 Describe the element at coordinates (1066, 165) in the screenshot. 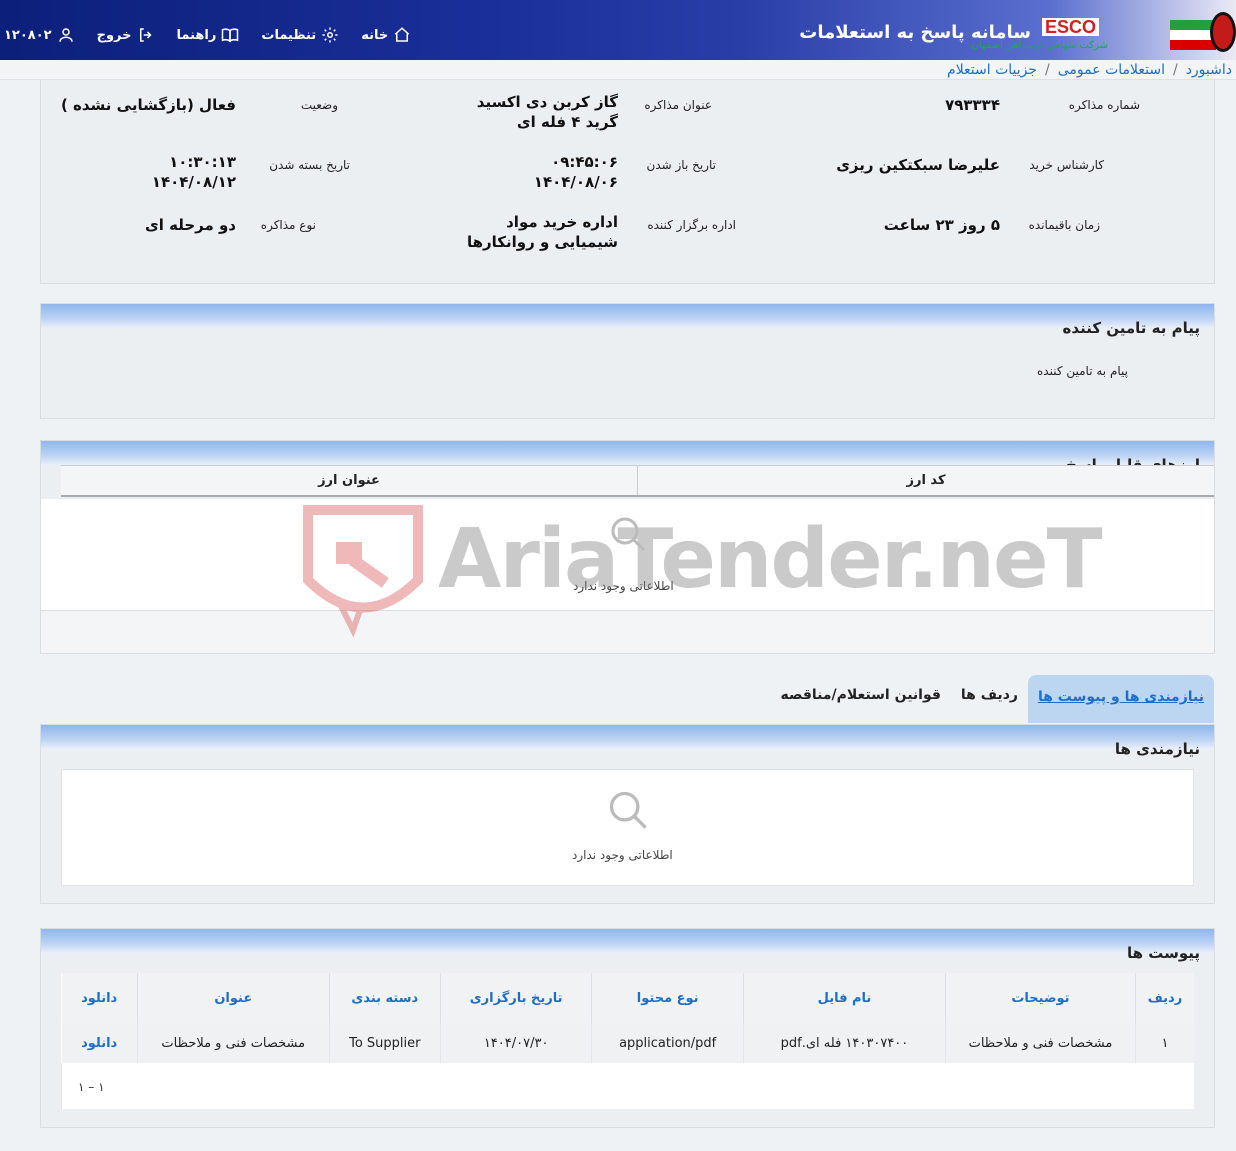

I see `buyer-expert-label: کارشناس خرید` at that location.